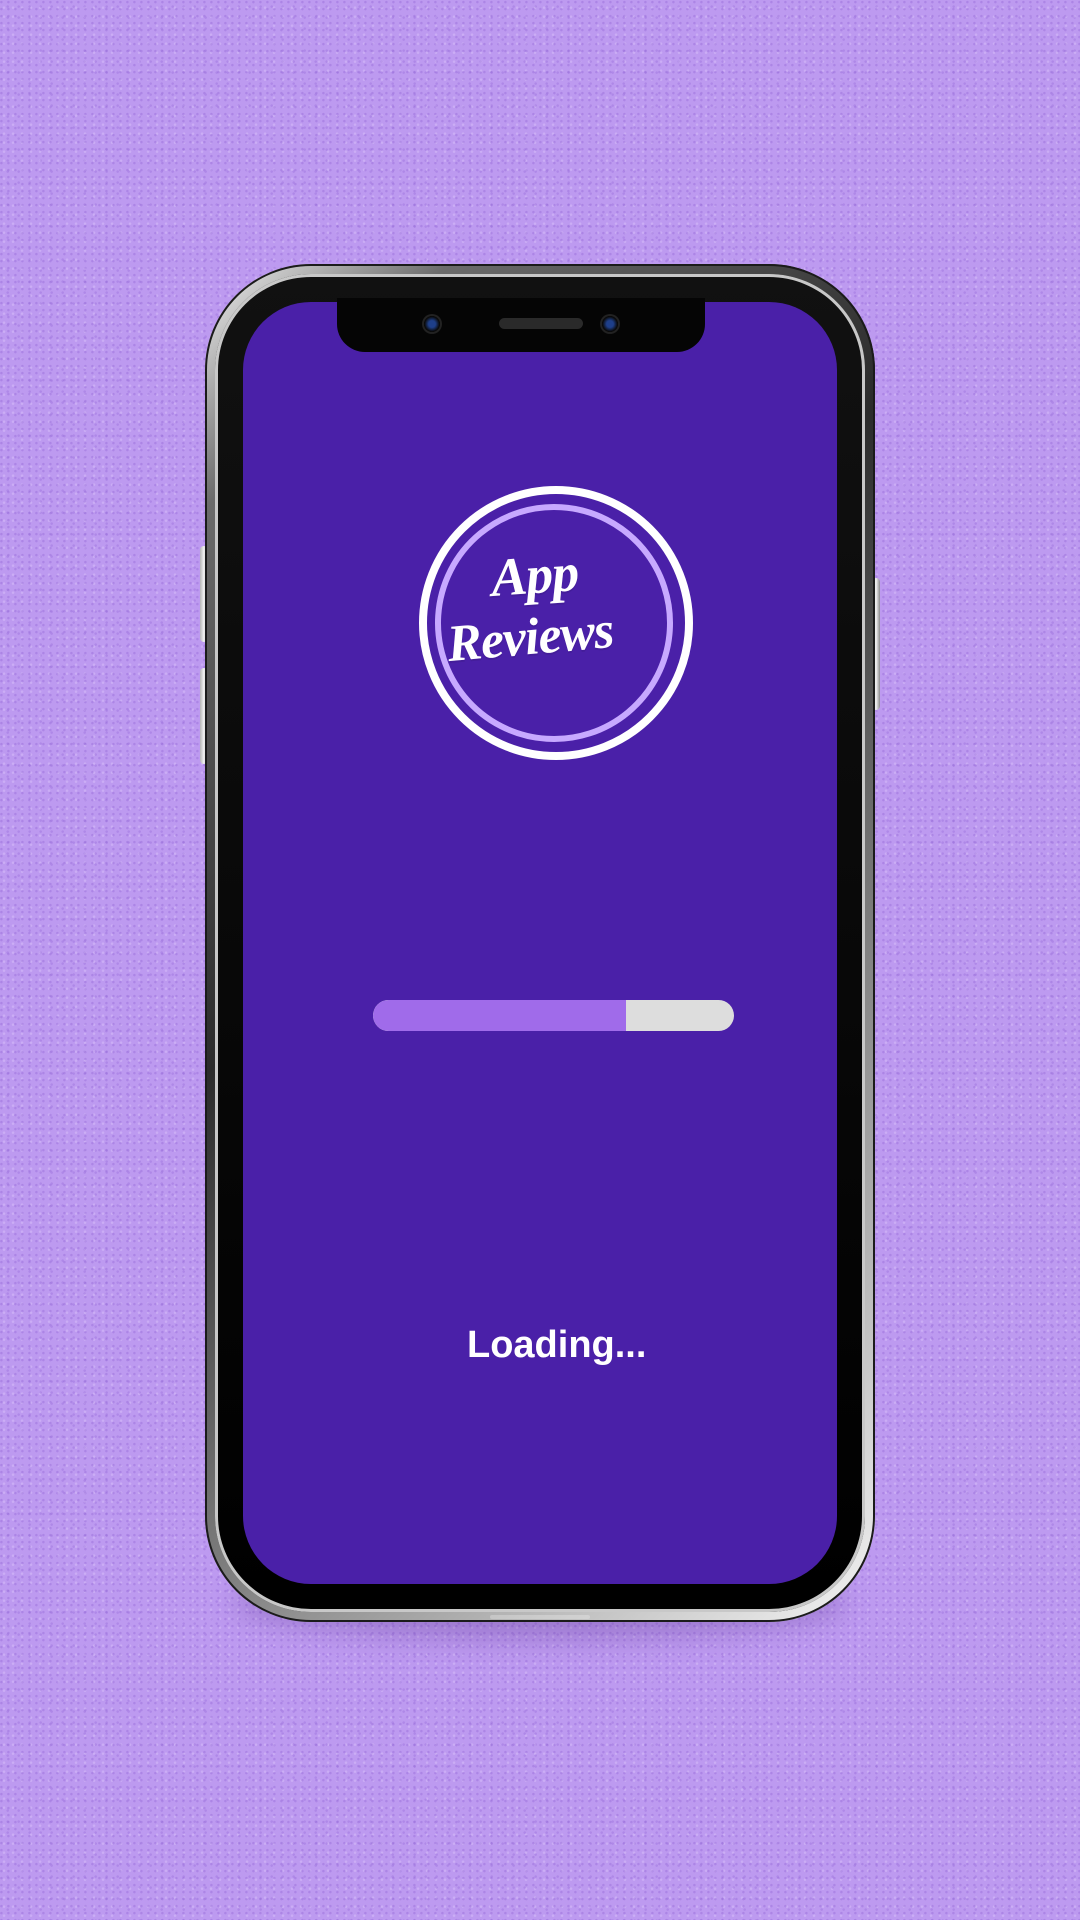 This screenshot has height=1920, width=1080. Describe the element at coordinates (535, 575) in the screenshot. I see `logo-text-app: App` at that location.